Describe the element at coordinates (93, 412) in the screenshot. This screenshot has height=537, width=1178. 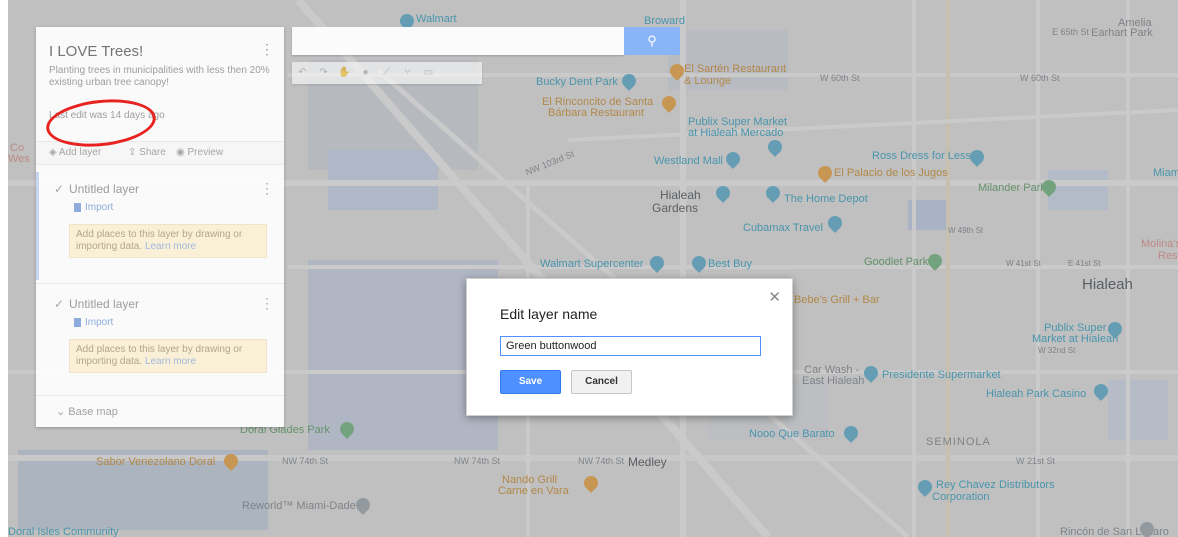
I see `base-map-label: Base map` at that location.